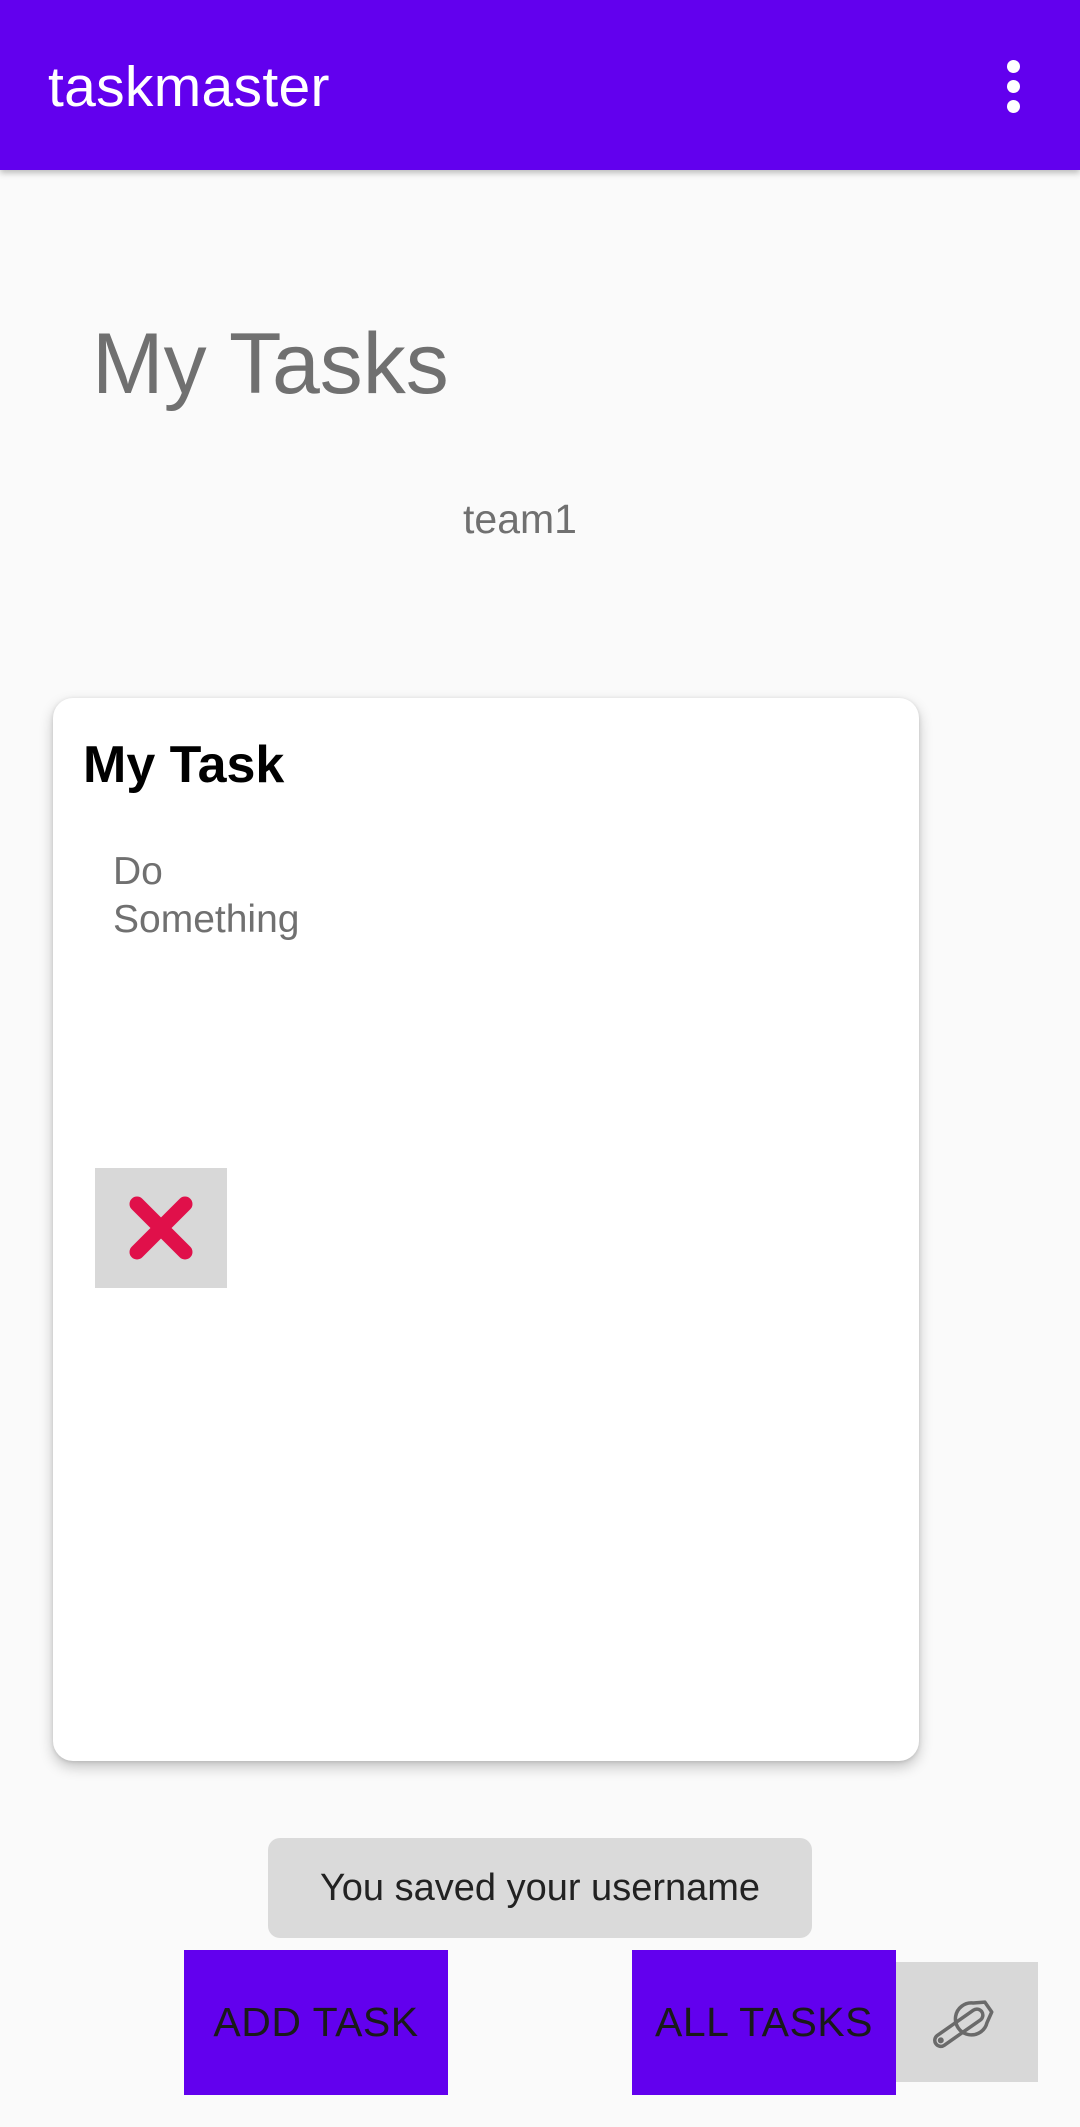  I want to click on app-title: taskmaster, so click(189, 87).